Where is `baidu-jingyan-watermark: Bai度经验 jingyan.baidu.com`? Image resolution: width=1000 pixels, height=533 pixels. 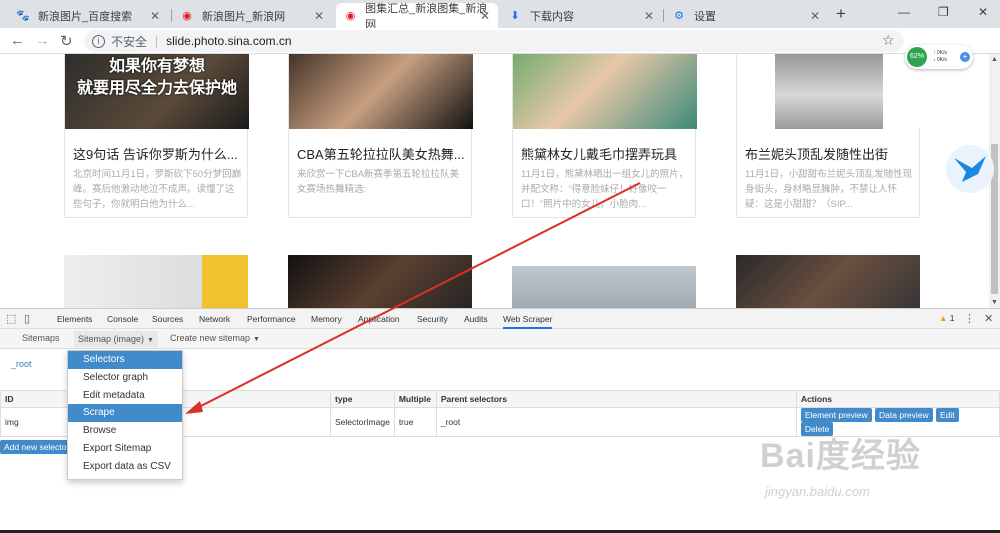
baidu-jingyan-watermark: Bai度经验 jingyan.baidu.com is located at coordinates (865, 468).